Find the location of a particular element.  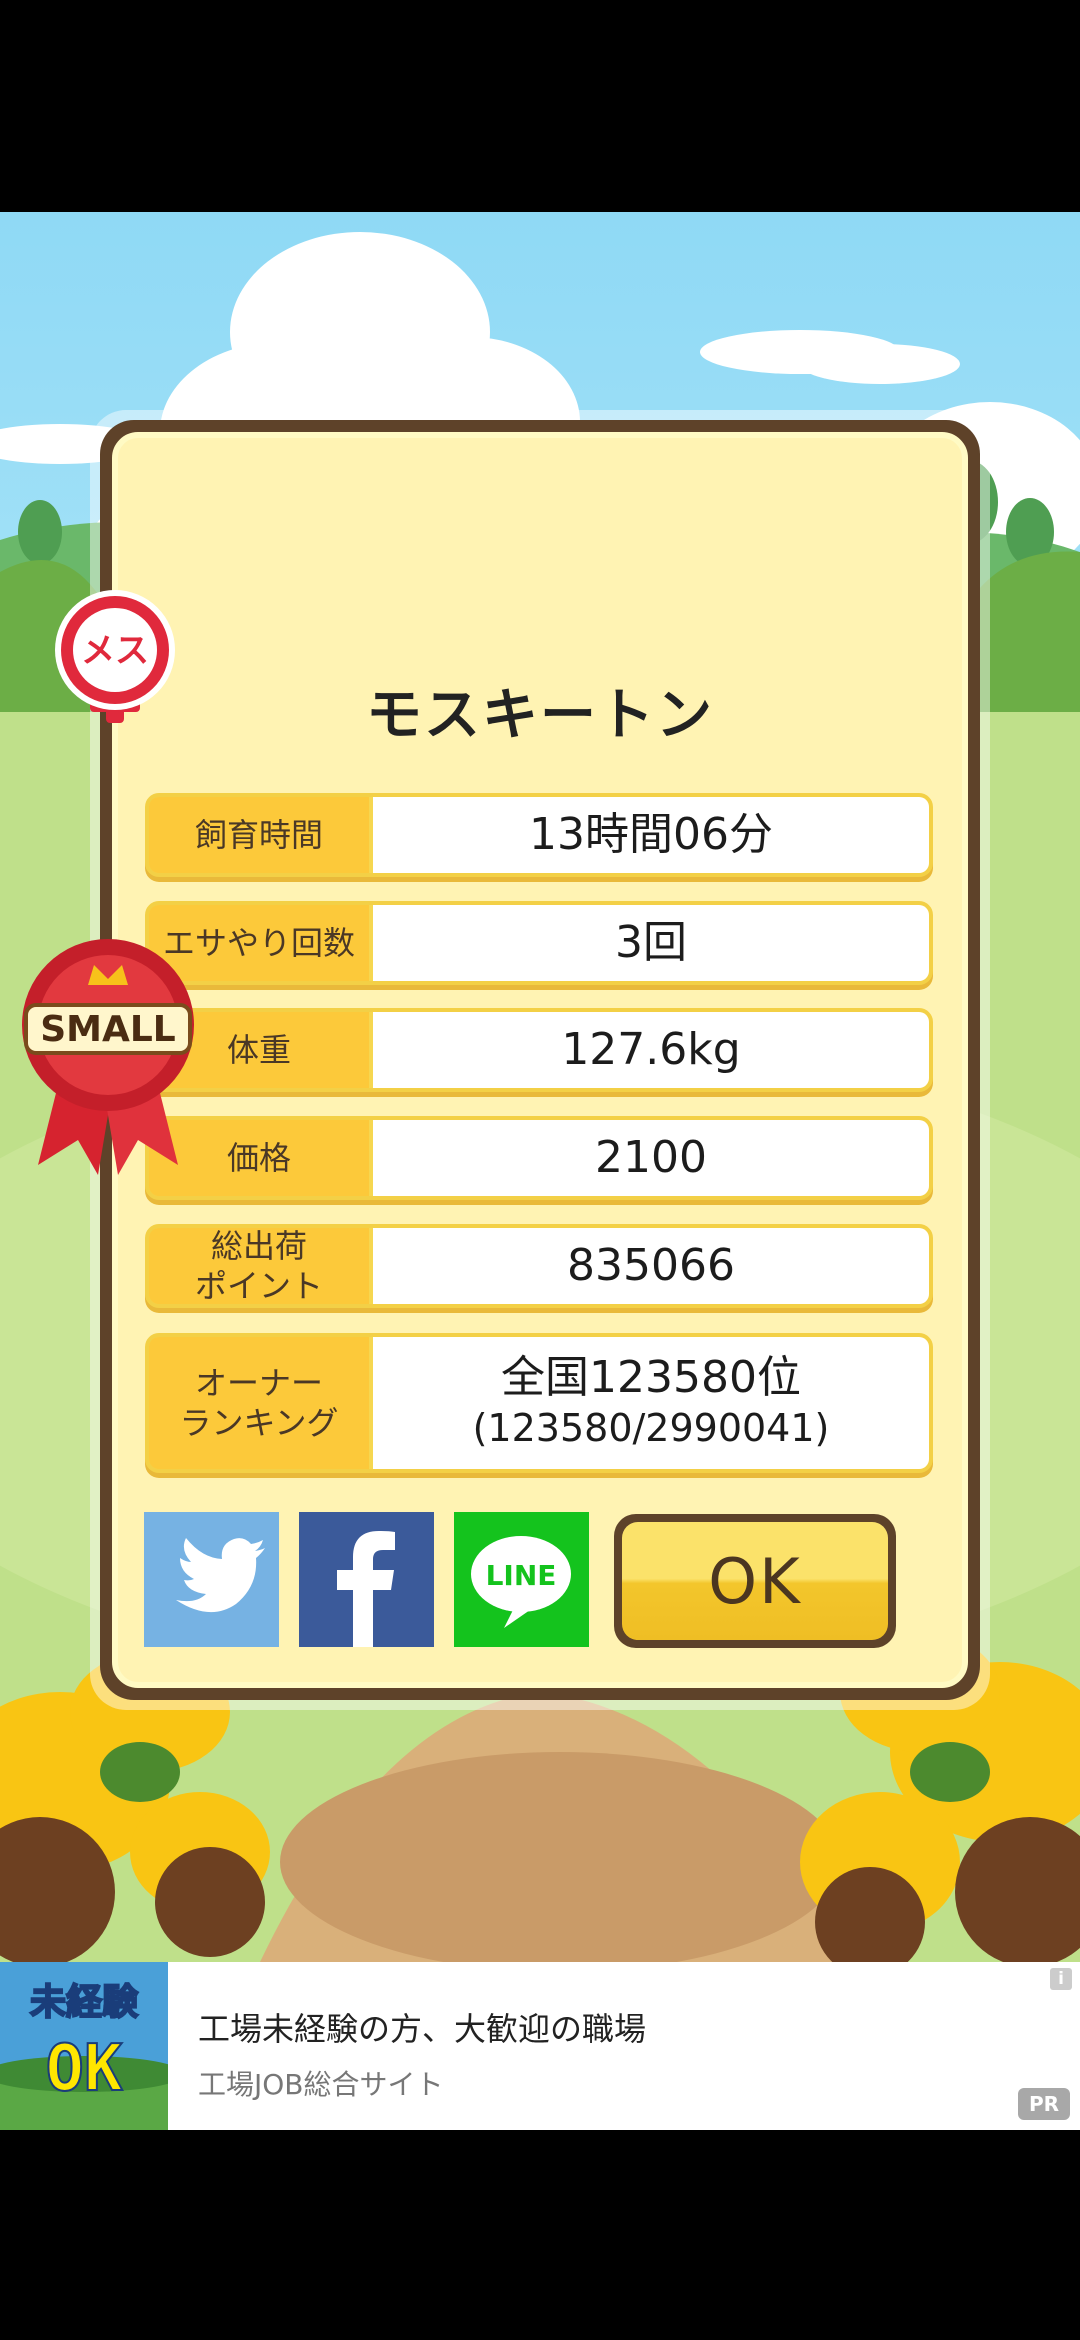

stat-label: オーナー ランキング is located at coordinates (259, 1403).